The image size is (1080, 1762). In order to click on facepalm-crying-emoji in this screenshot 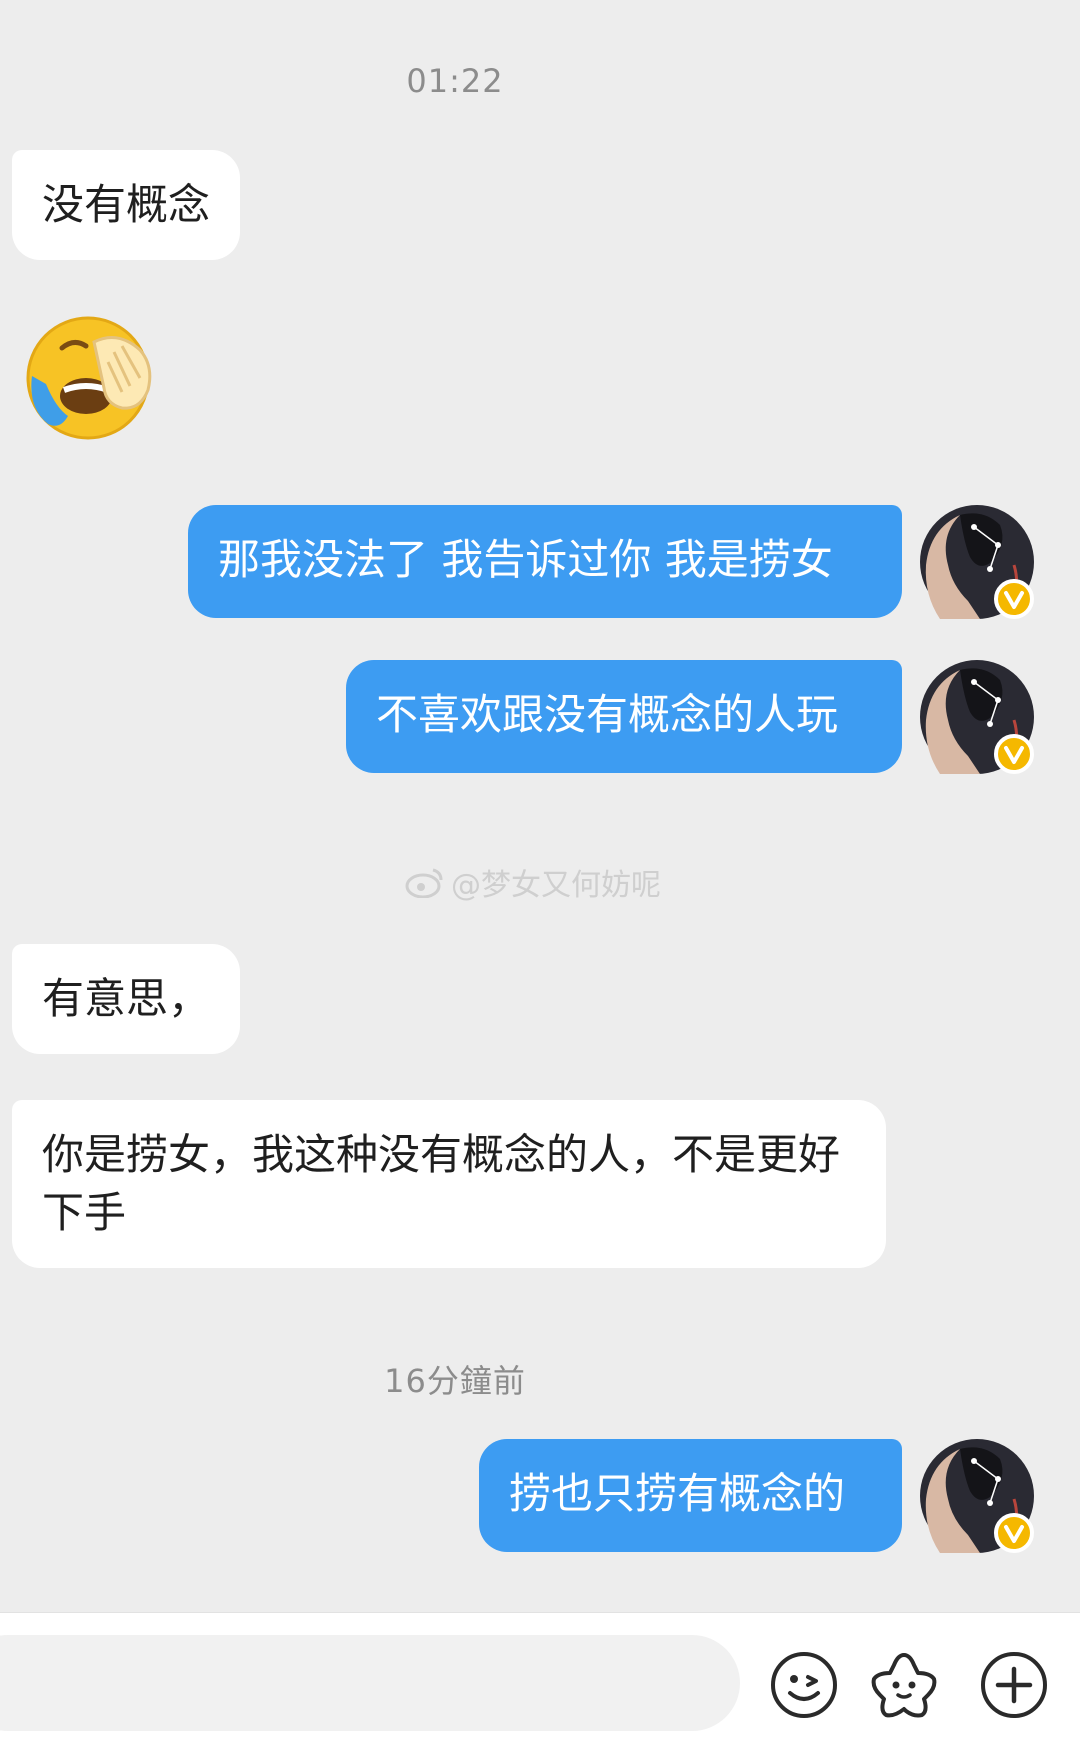, I will do `click(90, 376)`.